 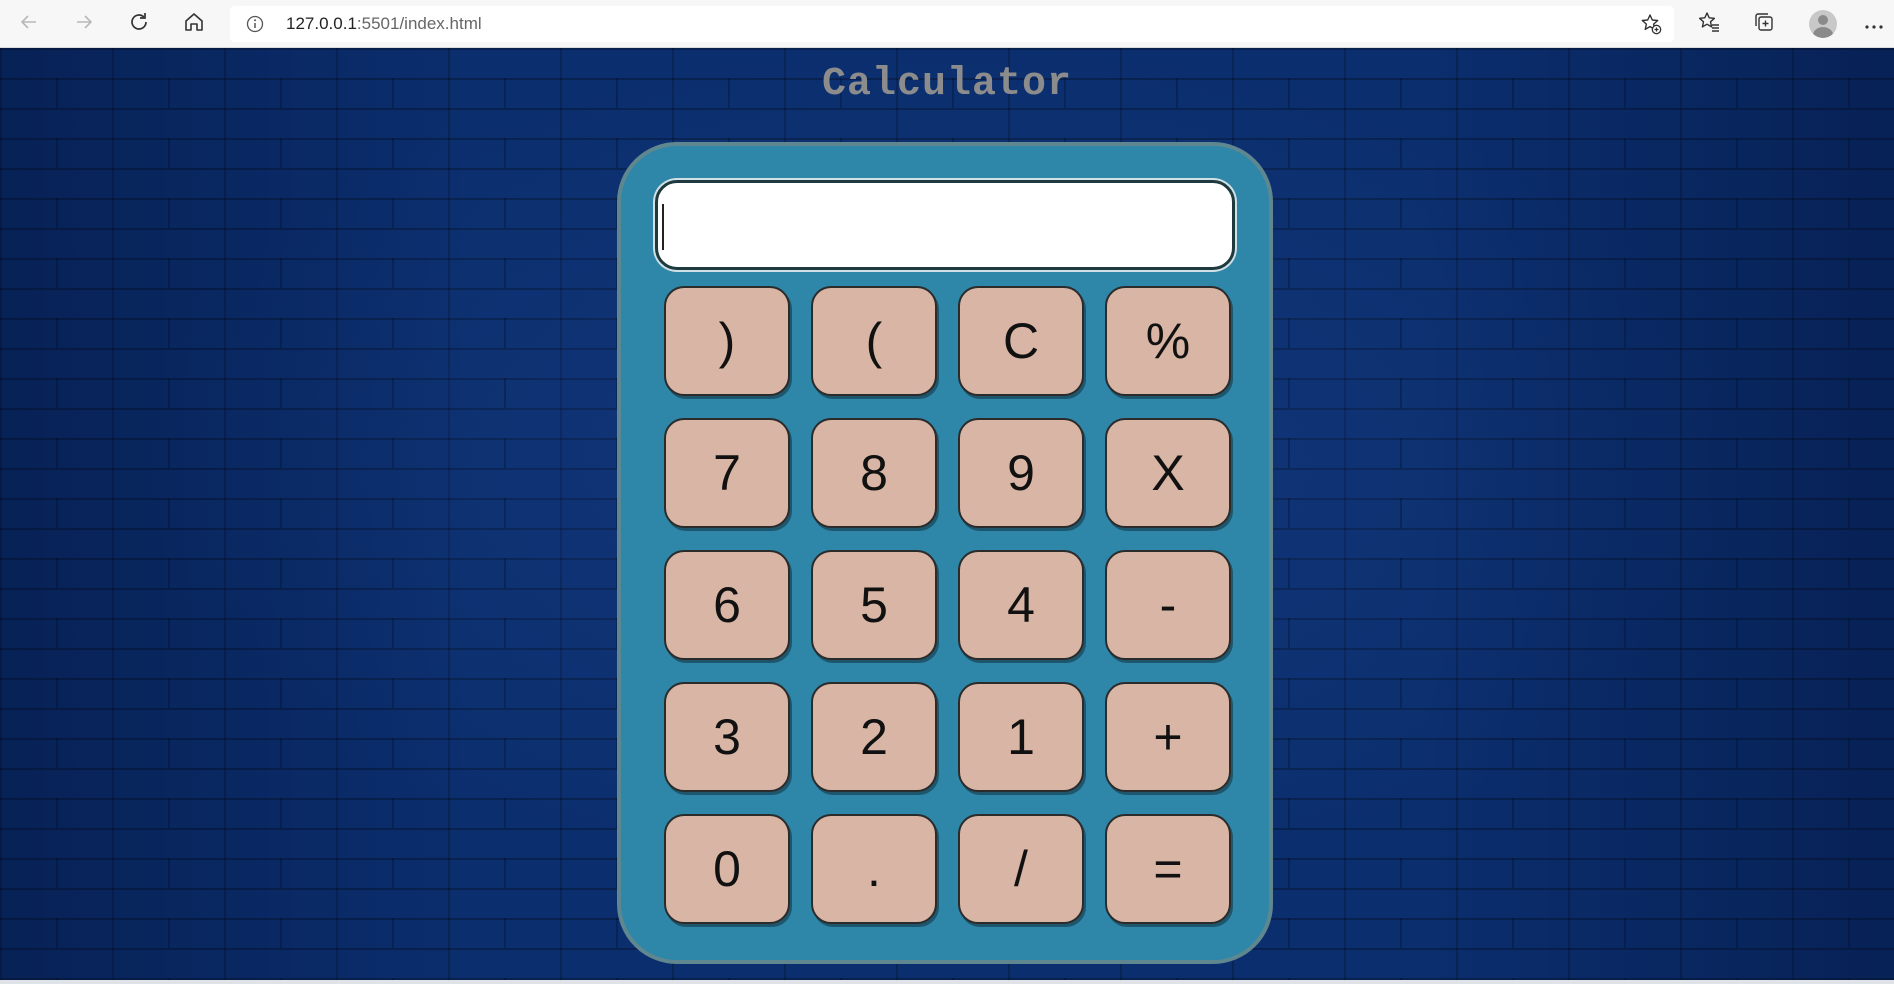 What do you see at coordinates (874, 605) in the screenshot?
I see `key-5: 5` at bounding box center [874, 605].